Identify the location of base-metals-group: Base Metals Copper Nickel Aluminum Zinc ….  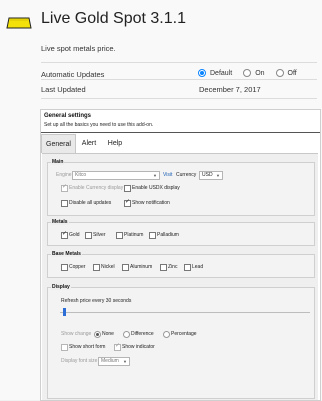
(181, 264).